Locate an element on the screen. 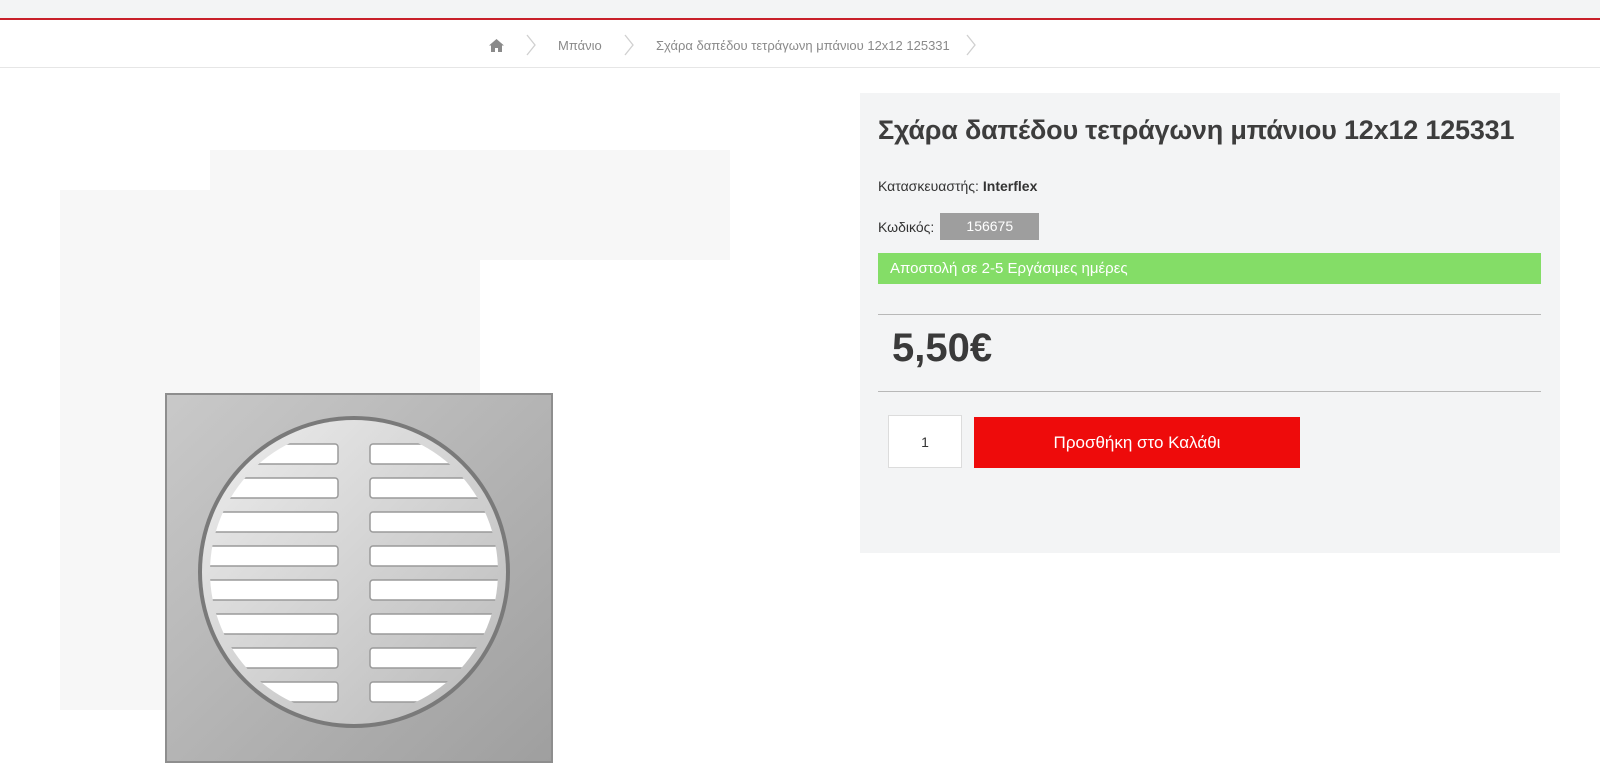  manufacturer-row: Κατασκευαστής: Interflex is located at coordinates (957, 186).